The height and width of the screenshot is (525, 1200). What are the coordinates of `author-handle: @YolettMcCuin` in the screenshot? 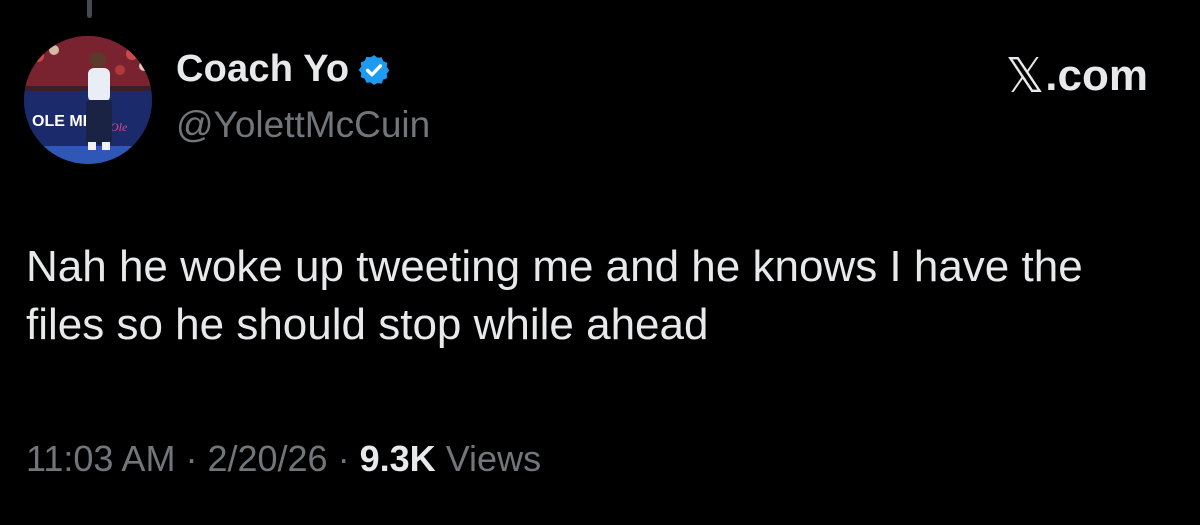 It's located at (303, 125).